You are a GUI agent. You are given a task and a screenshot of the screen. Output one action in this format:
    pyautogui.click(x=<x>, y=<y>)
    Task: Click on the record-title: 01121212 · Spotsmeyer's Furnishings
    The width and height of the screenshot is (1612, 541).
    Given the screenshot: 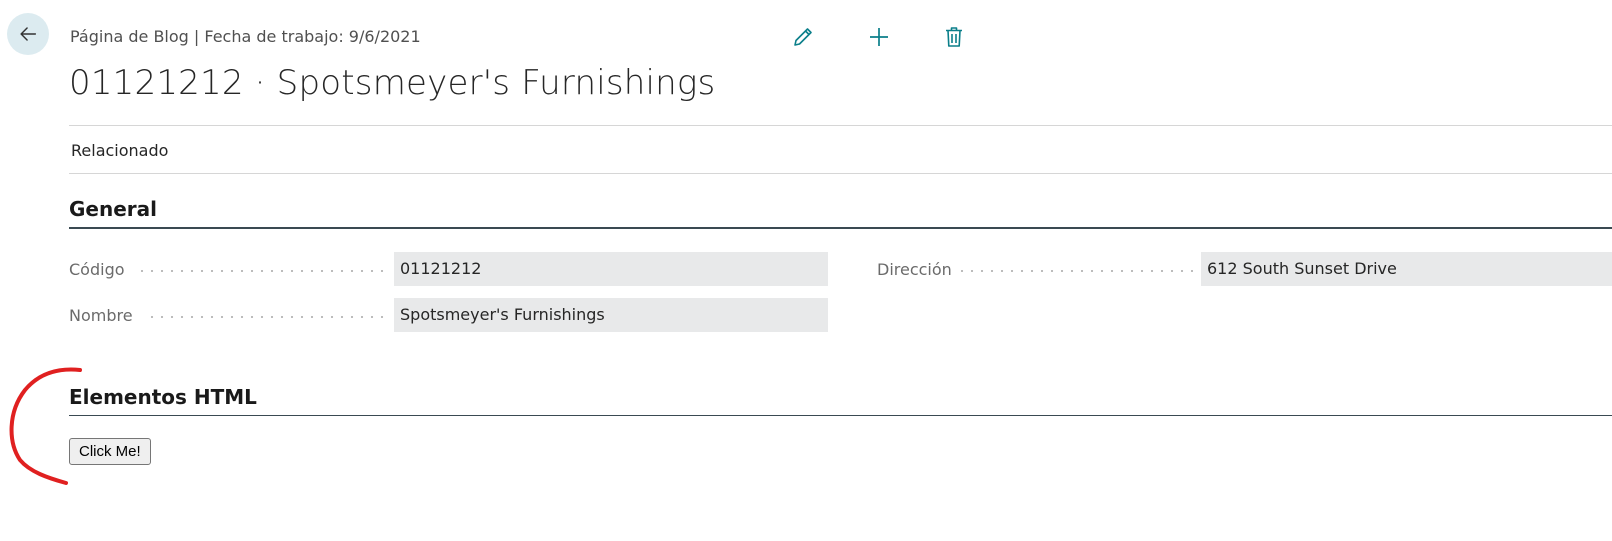 What is the action you would take?
    pyautogui.click(x=392, y=83)
    